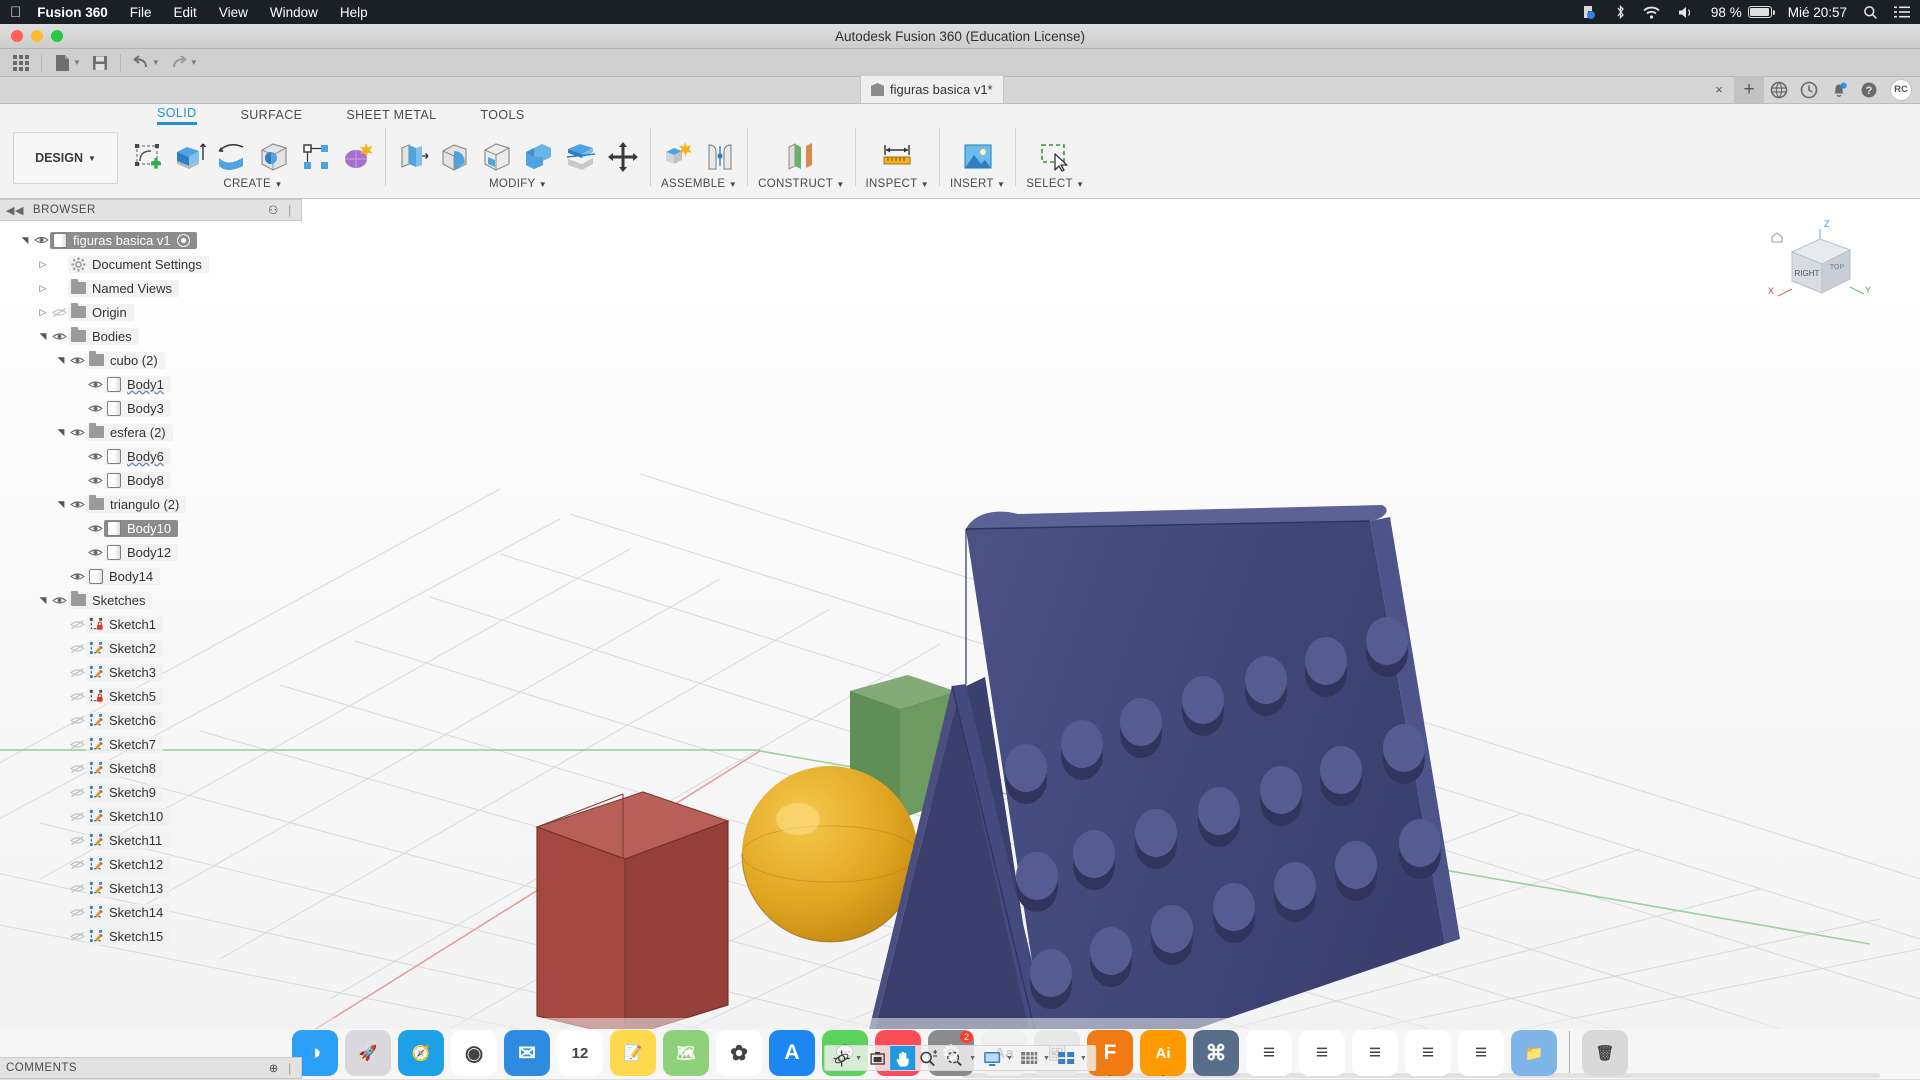 This screenshot has width=1920, height=1080. I want to click on tree-node-sketch12: Sketch12, so click(151, 864).